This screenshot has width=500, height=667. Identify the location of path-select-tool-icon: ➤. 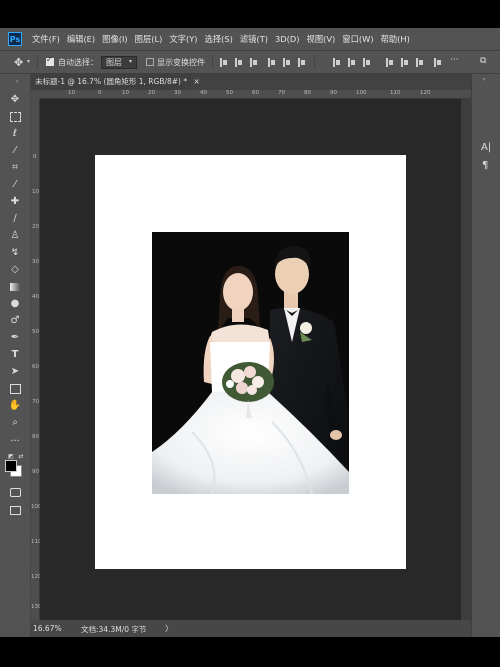
(15, 371).